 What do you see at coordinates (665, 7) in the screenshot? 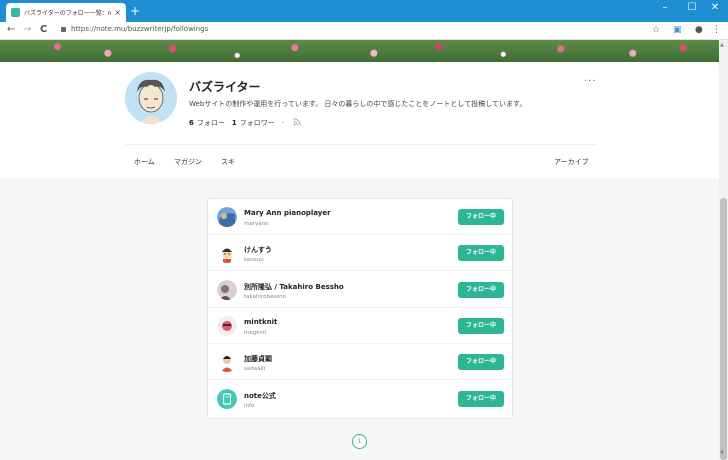
I see `minimize-button: –` at bounding box center [665, 7].